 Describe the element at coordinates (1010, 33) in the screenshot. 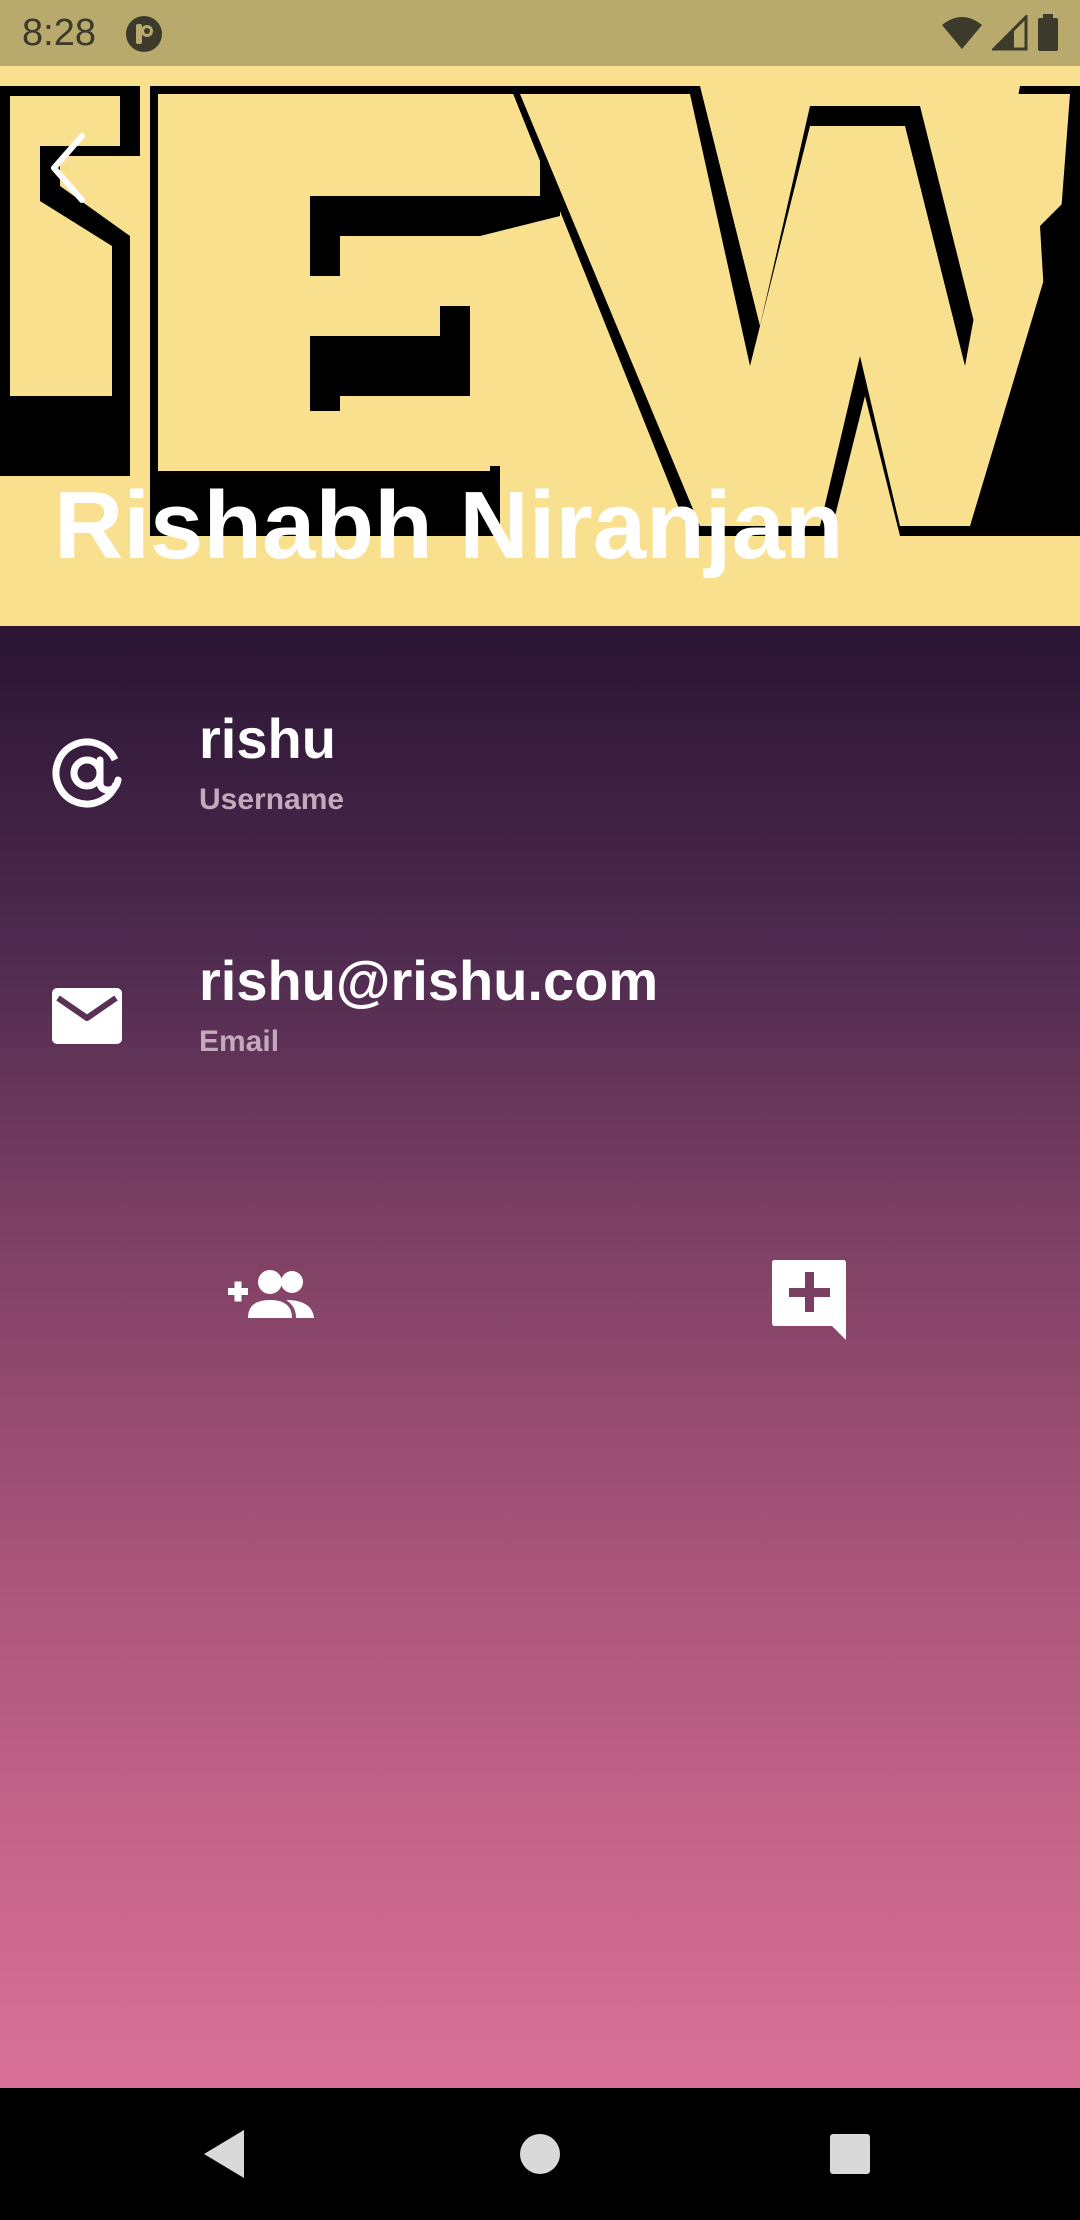

I see `signal-icon` at that location.